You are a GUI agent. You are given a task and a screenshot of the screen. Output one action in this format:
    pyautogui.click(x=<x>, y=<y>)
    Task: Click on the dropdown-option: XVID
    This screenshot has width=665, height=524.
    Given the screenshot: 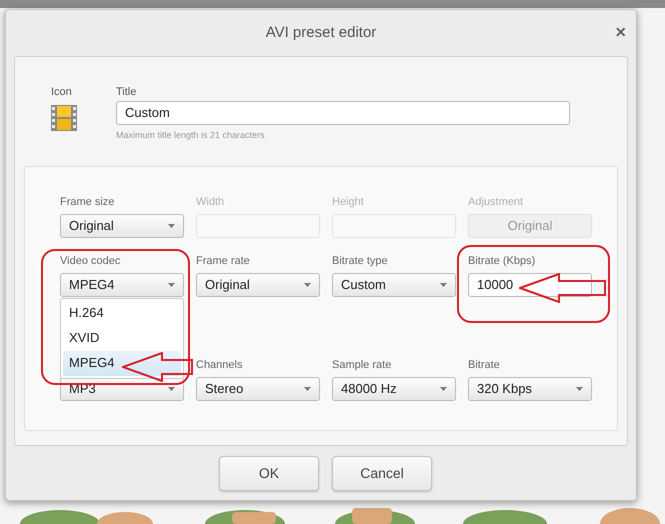 What is the action you would take?
    pyautogui.click(x=122, y=338)
    